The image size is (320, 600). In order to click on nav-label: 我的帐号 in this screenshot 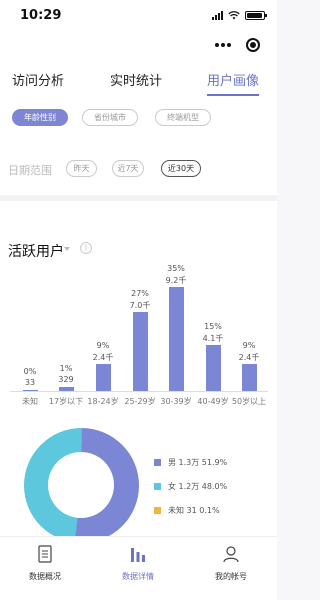, I will do `click(231, 576)`.